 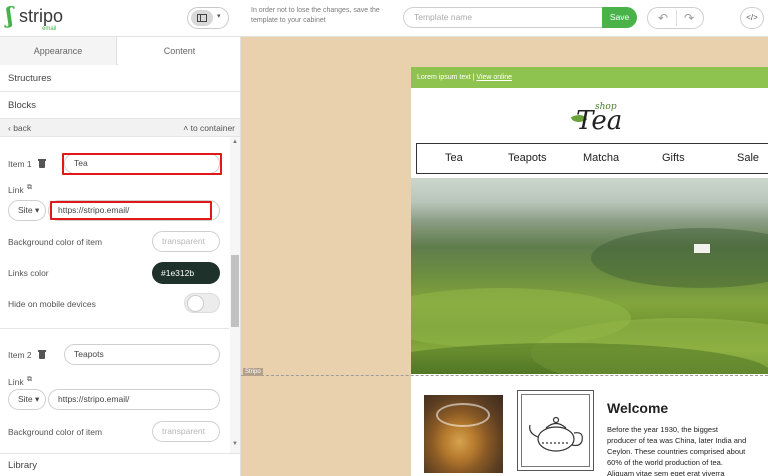 I want to click on teapot-icon, so click(x=556, y=434).